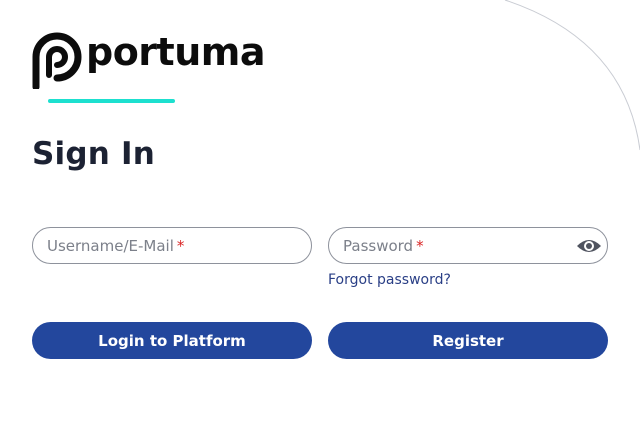  Describe the element at coordinates (176, 52) in the screenshot. I see `brand-name: portuma` at that location.